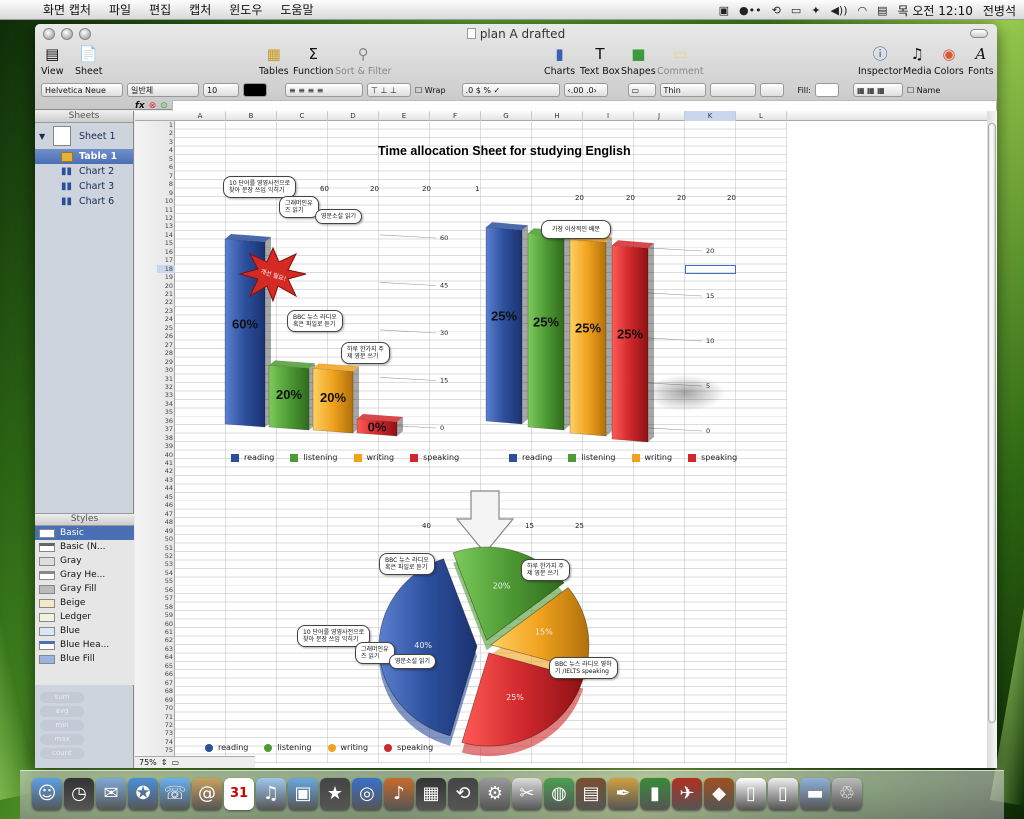 This screenshot has height=819, width=1024. Describe the element at coordinates (160, 9) in the screenshot. I see `menu-item-edit: 편집` at that location.